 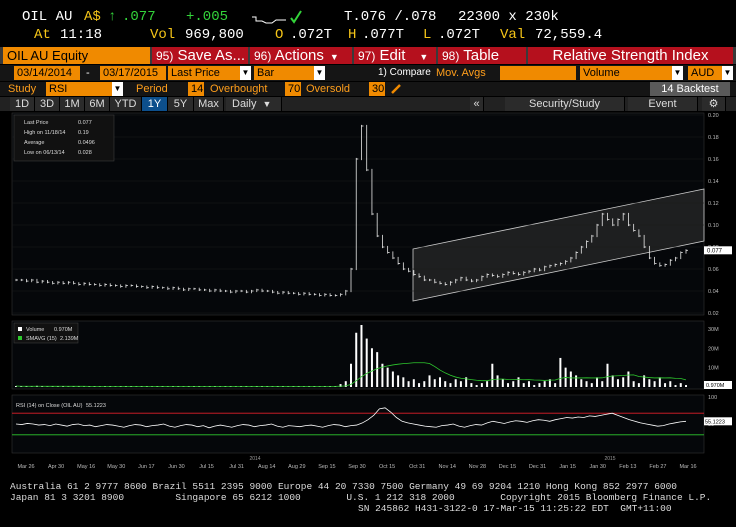 What do you see at coordinates (713, 270) in the screenshot?
I see `price-tick-label: 0.06` at bounding box center [713, 270].